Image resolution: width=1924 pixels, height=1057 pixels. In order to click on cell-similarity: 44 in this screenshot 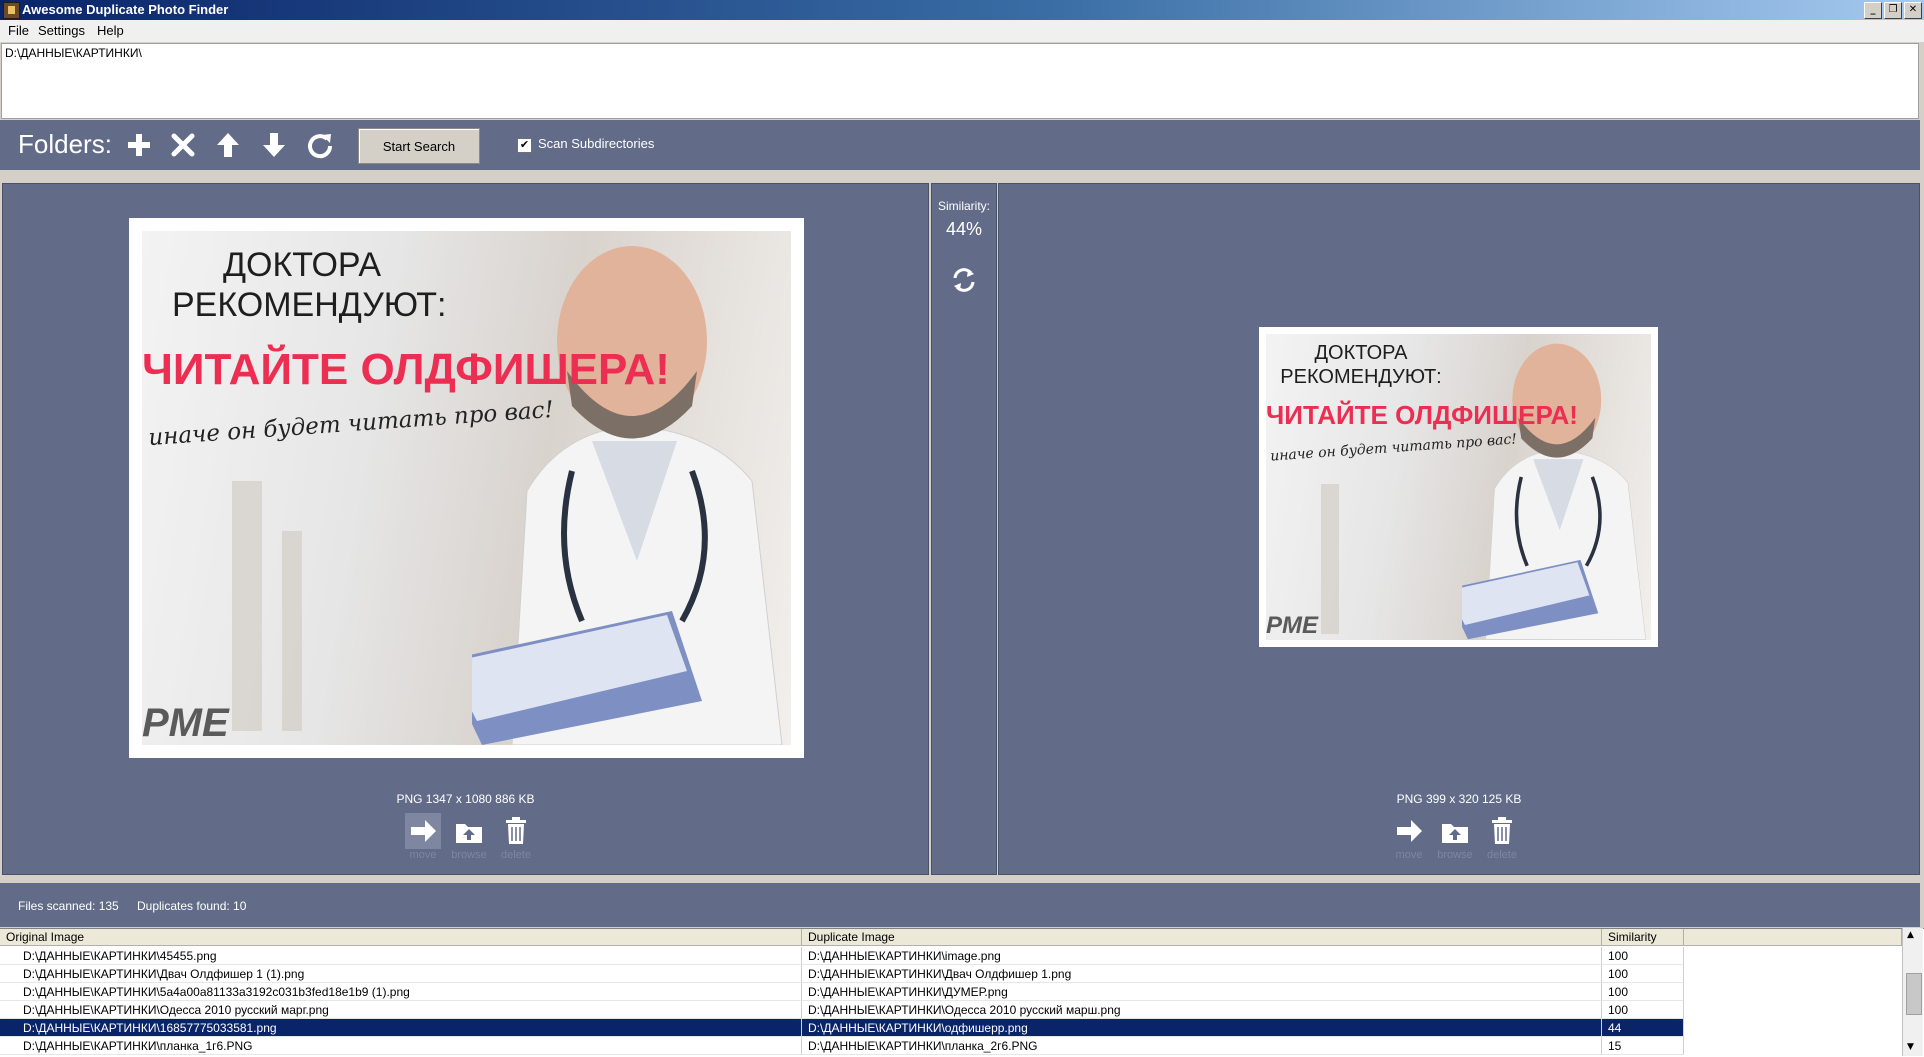, I will do `click(1643, 1028)`.